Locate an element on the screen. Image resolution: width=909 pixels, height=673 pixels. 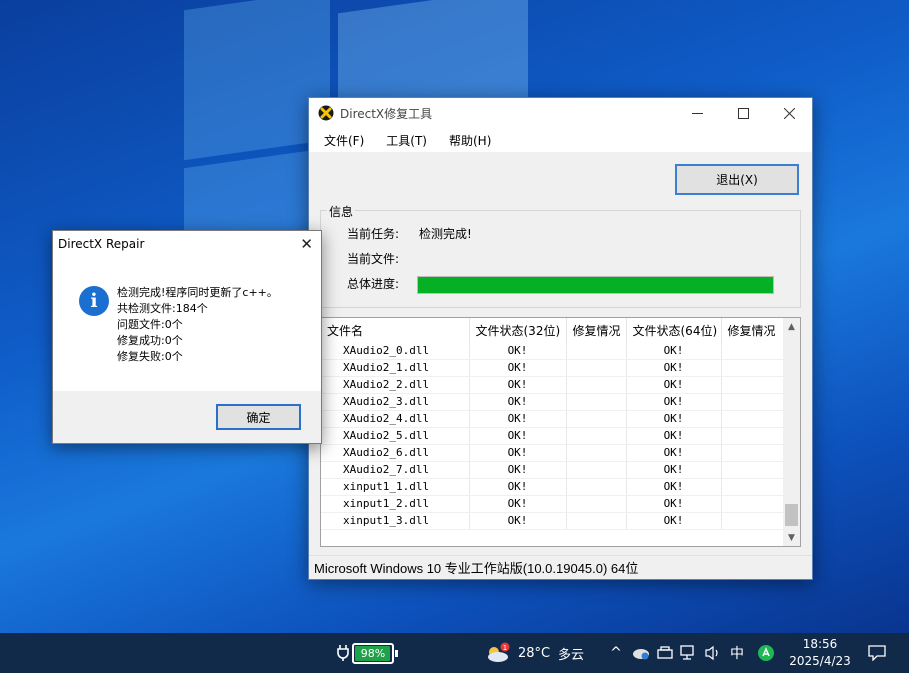
scrollbar-thumb is located at coordinates (791, 515).